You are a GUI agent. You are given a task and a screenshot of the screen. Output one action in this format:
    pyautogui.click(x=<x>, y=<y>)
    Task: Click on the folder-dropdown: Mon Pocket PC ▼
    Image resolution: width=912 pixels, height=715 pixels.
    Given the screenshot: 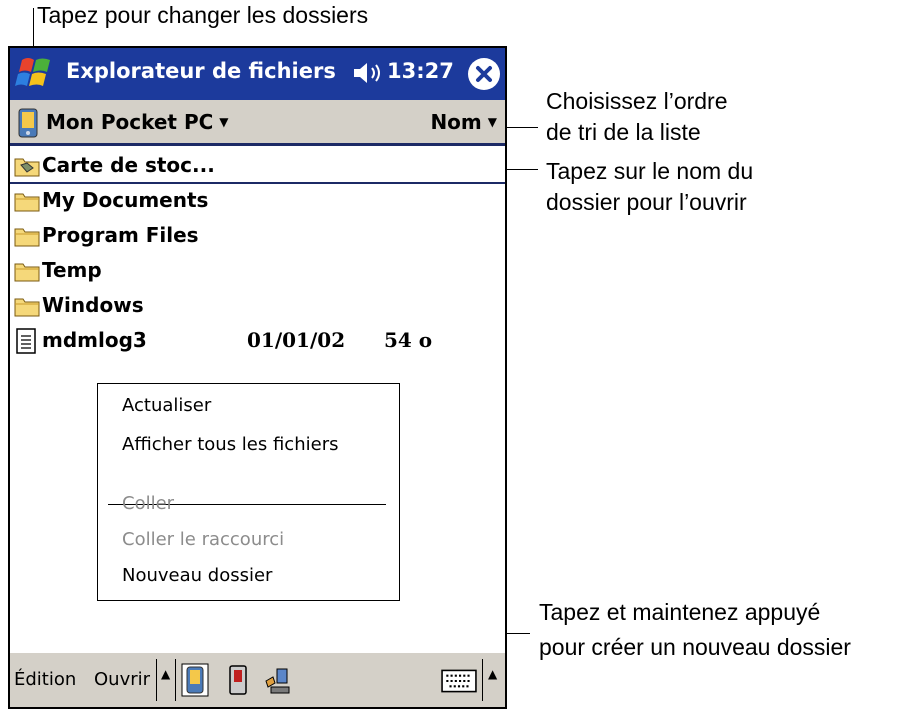 What is the action you would take?
    pyautogui.click(x=137, y=122)
    